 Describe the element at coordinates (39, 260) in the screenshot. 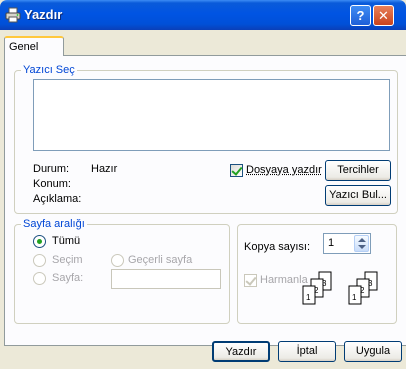

I see `range-selection-radio` at that location.